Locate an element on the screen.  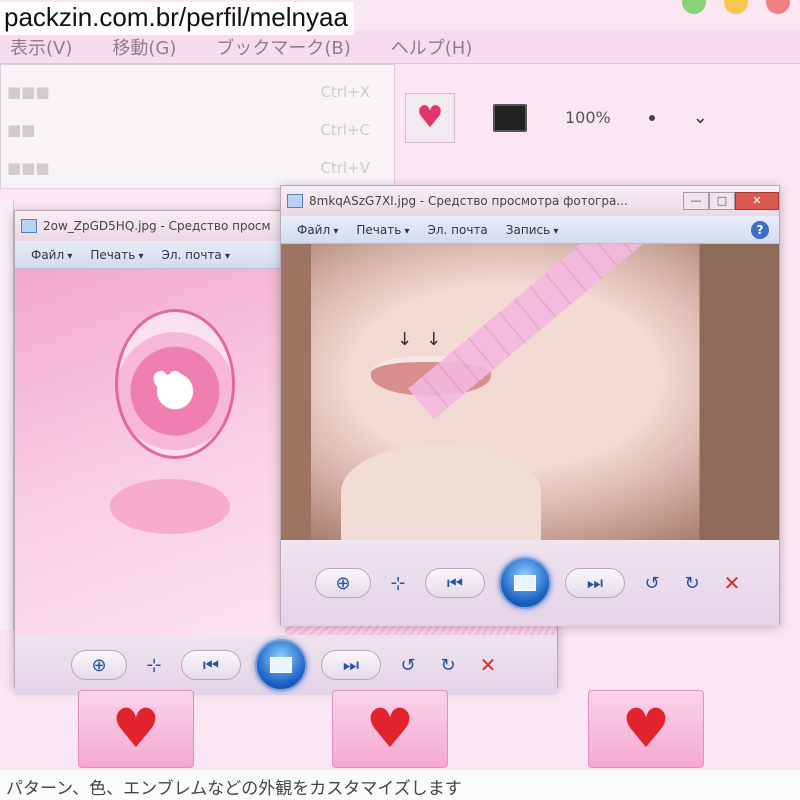
menu-view: 表示(V) is located at coordinates (41, 47).